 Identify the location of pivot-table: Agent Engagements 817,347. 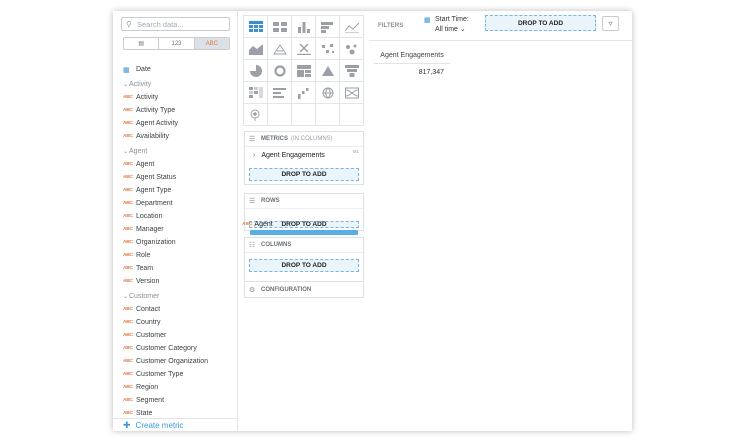
(412, 63).